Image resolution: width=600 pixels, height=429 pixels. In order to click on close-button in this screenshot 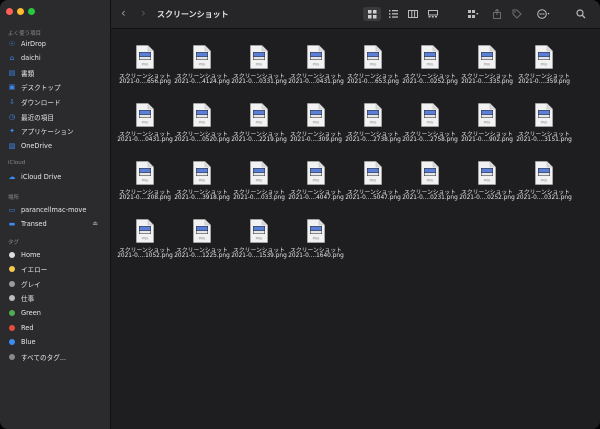, I will do `click(9, 11)`.